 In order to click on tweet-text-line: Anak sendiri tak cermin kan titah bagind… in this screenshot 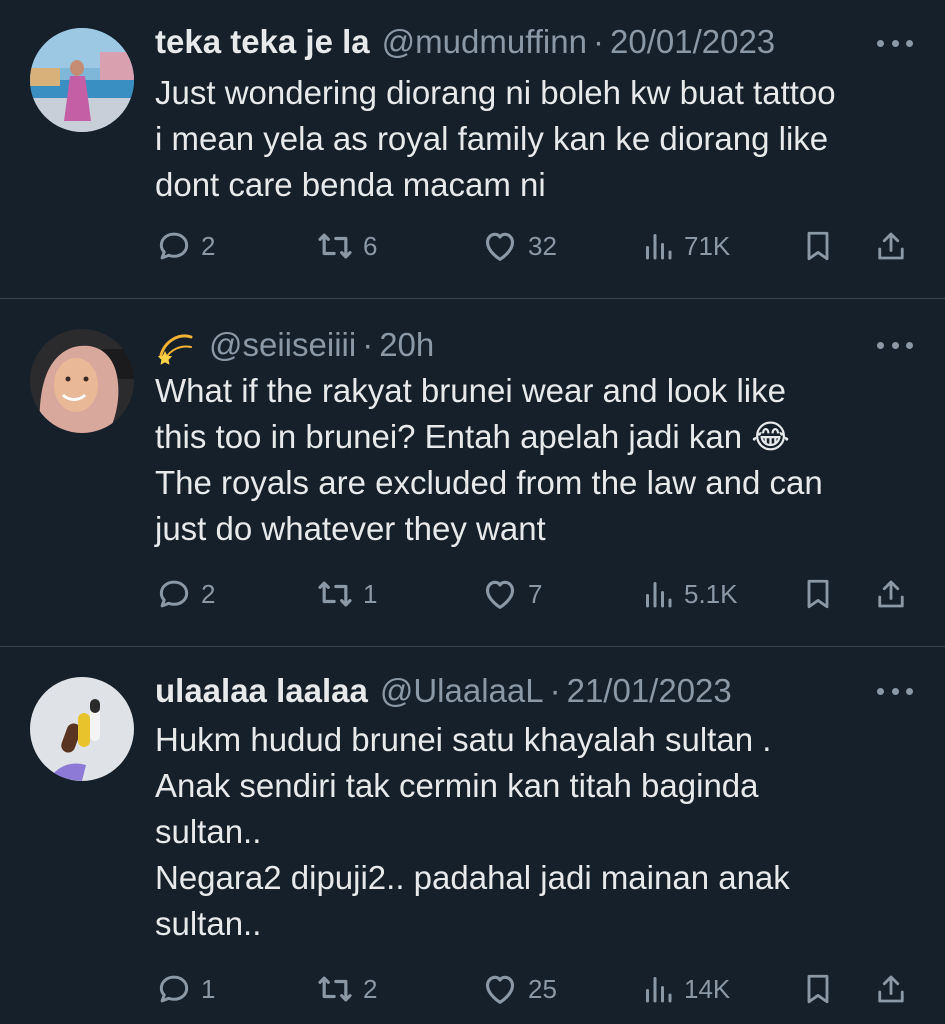, I will do `click(457, 785)`.